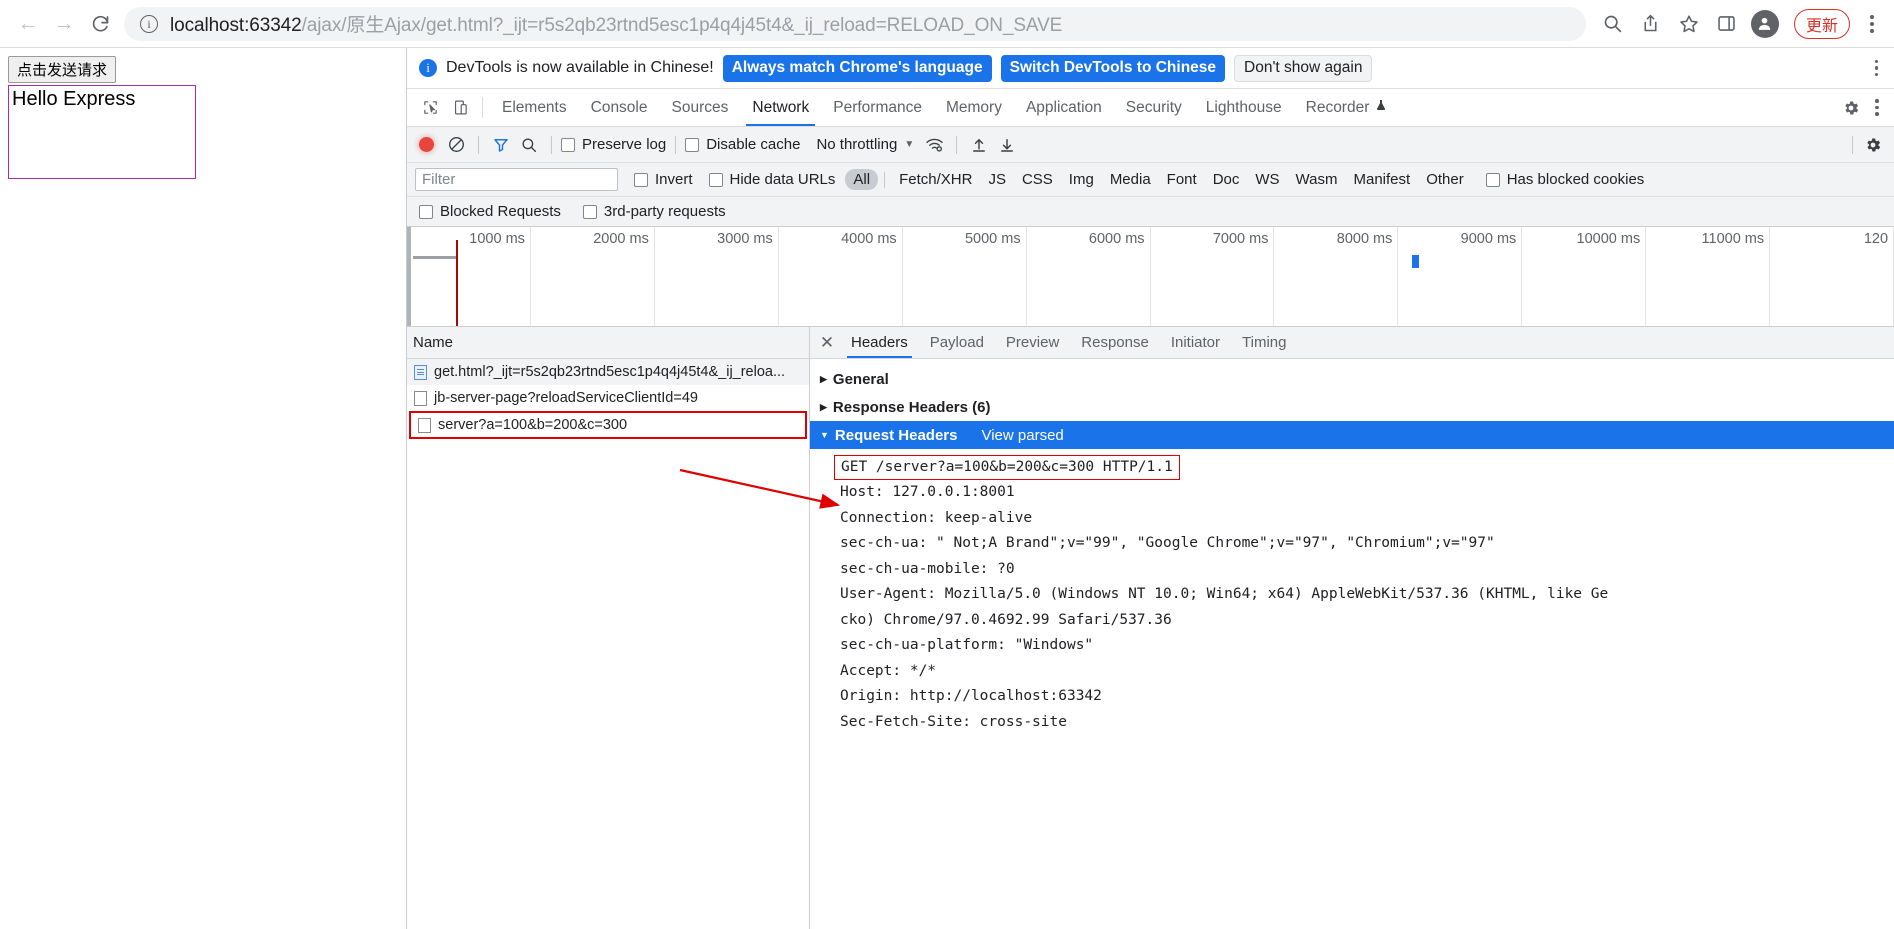 This screenshot has height=929, width=1894. Describe the element at coordinates (1130, 179) in the screenshot. I see `filter-type-media: Media` at that location.